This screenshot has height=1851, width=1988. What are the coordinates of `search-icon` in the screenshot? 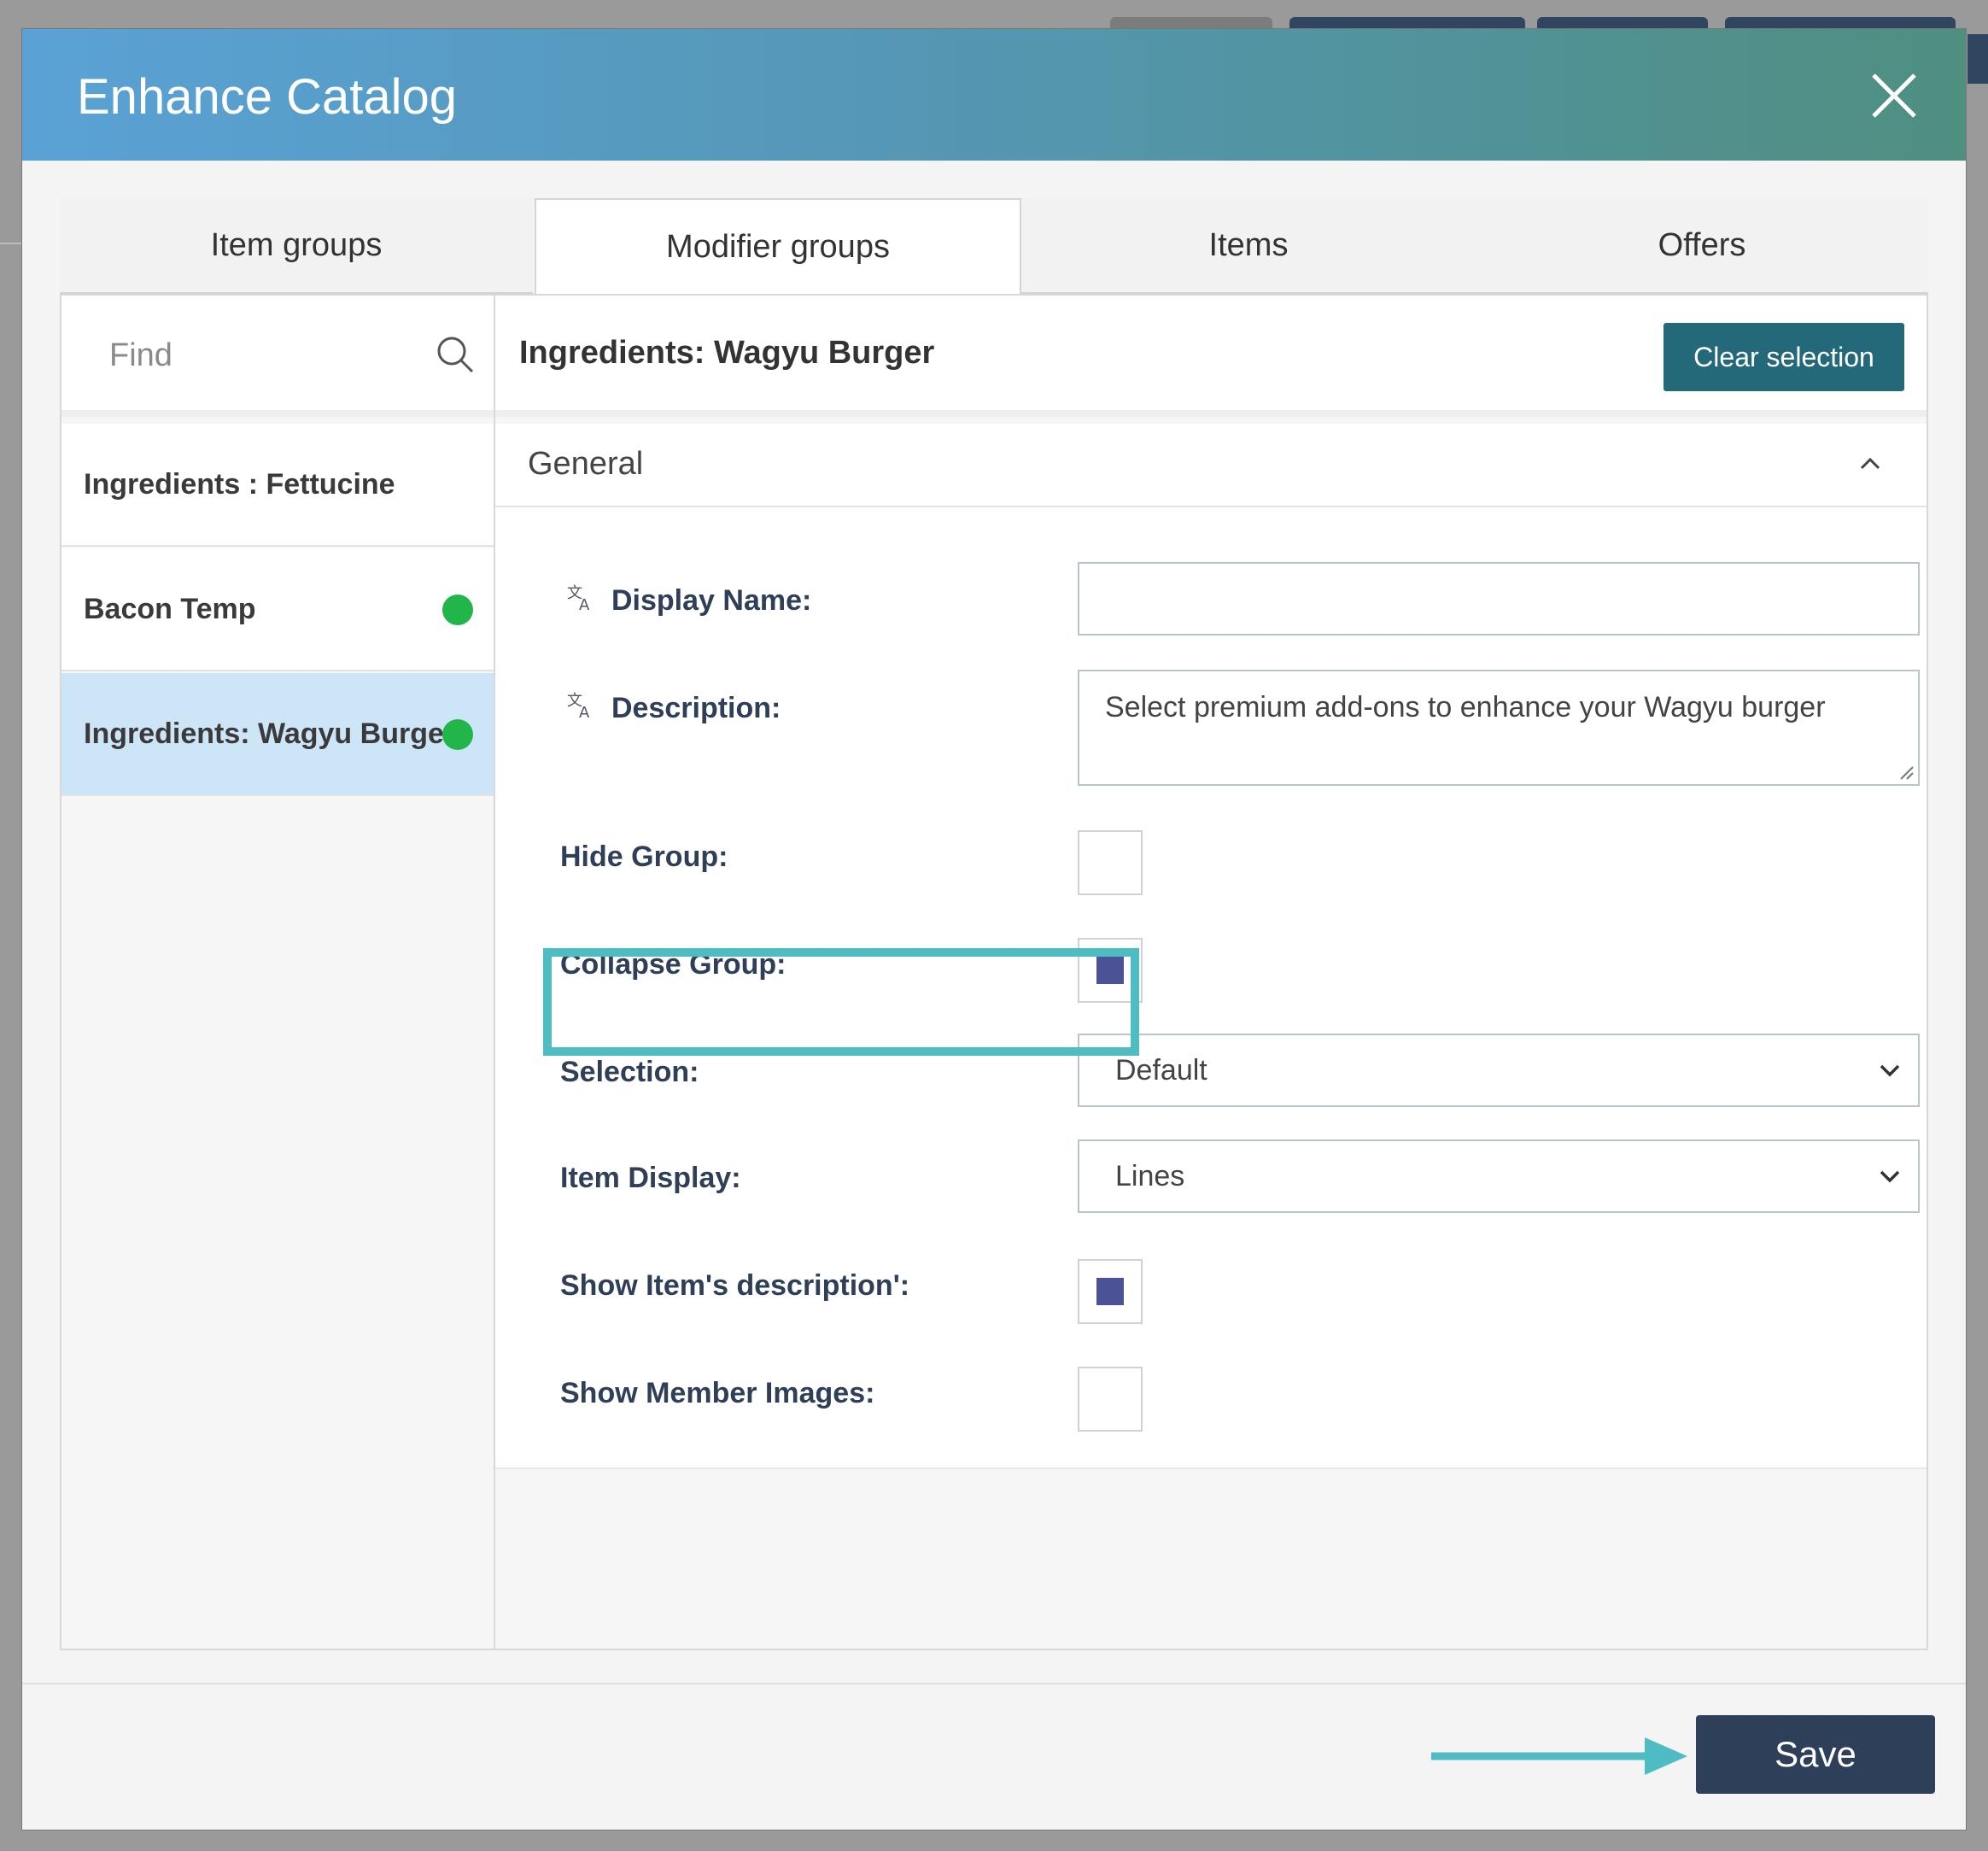 It's located at (455, 354).